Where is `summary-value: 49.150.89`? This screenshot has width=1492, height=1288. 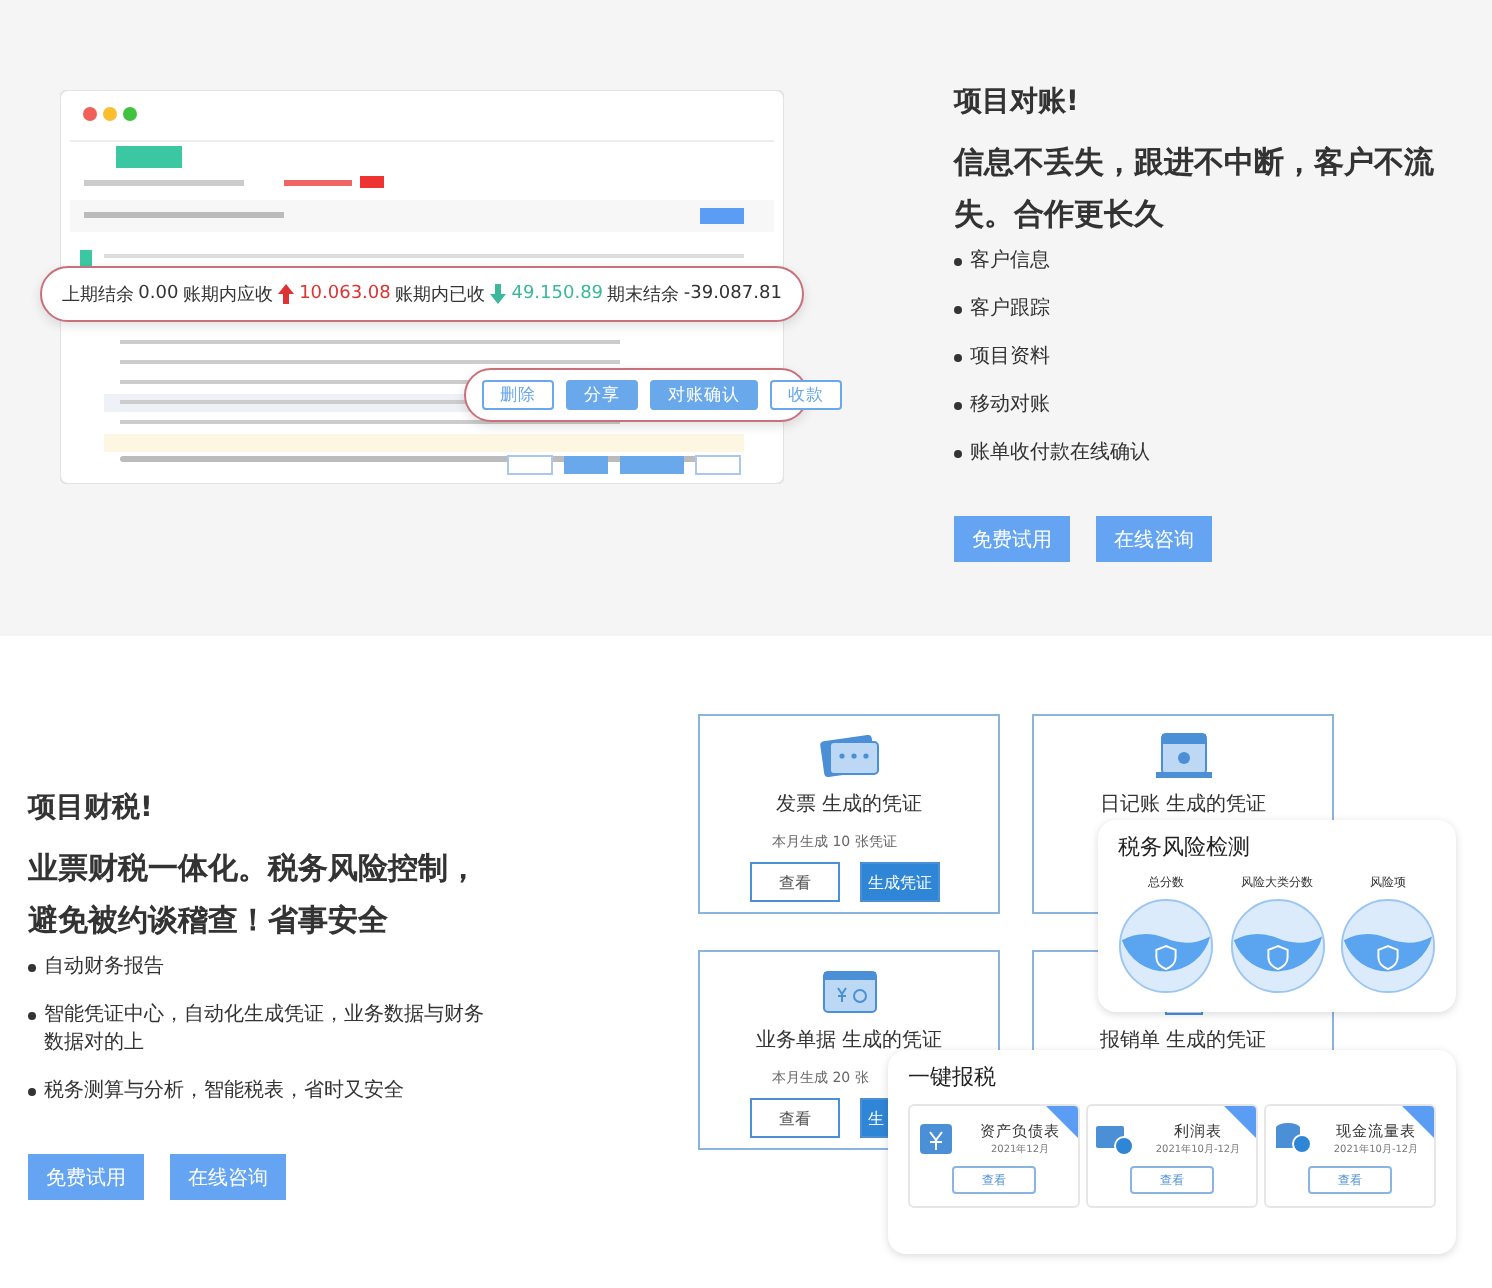
summary-value: 49.150.89 is located at coordinates (557, 294).